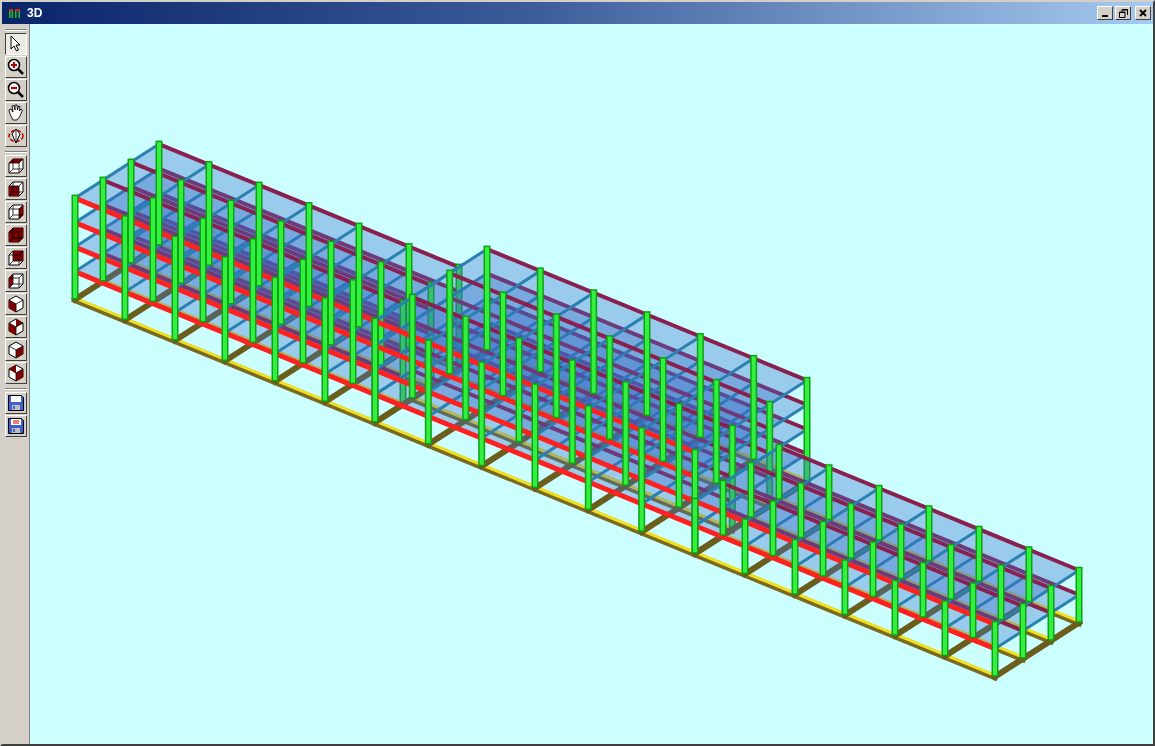 The image size is (1155, 746). I want to click on zoom-in-icon, so click(15, 67).